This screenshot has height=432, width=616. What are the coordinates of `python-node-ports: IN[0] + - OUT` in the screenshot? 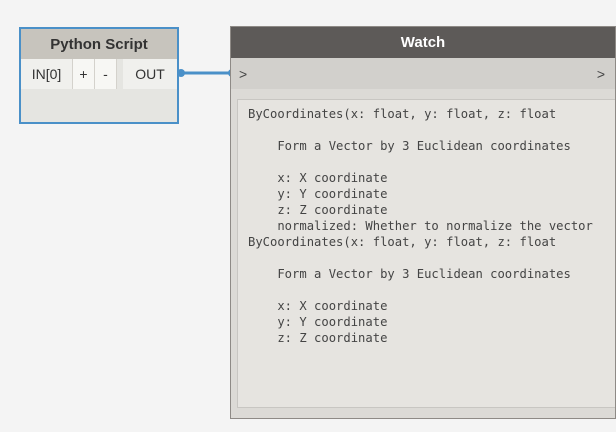 It's located at (99, 74).